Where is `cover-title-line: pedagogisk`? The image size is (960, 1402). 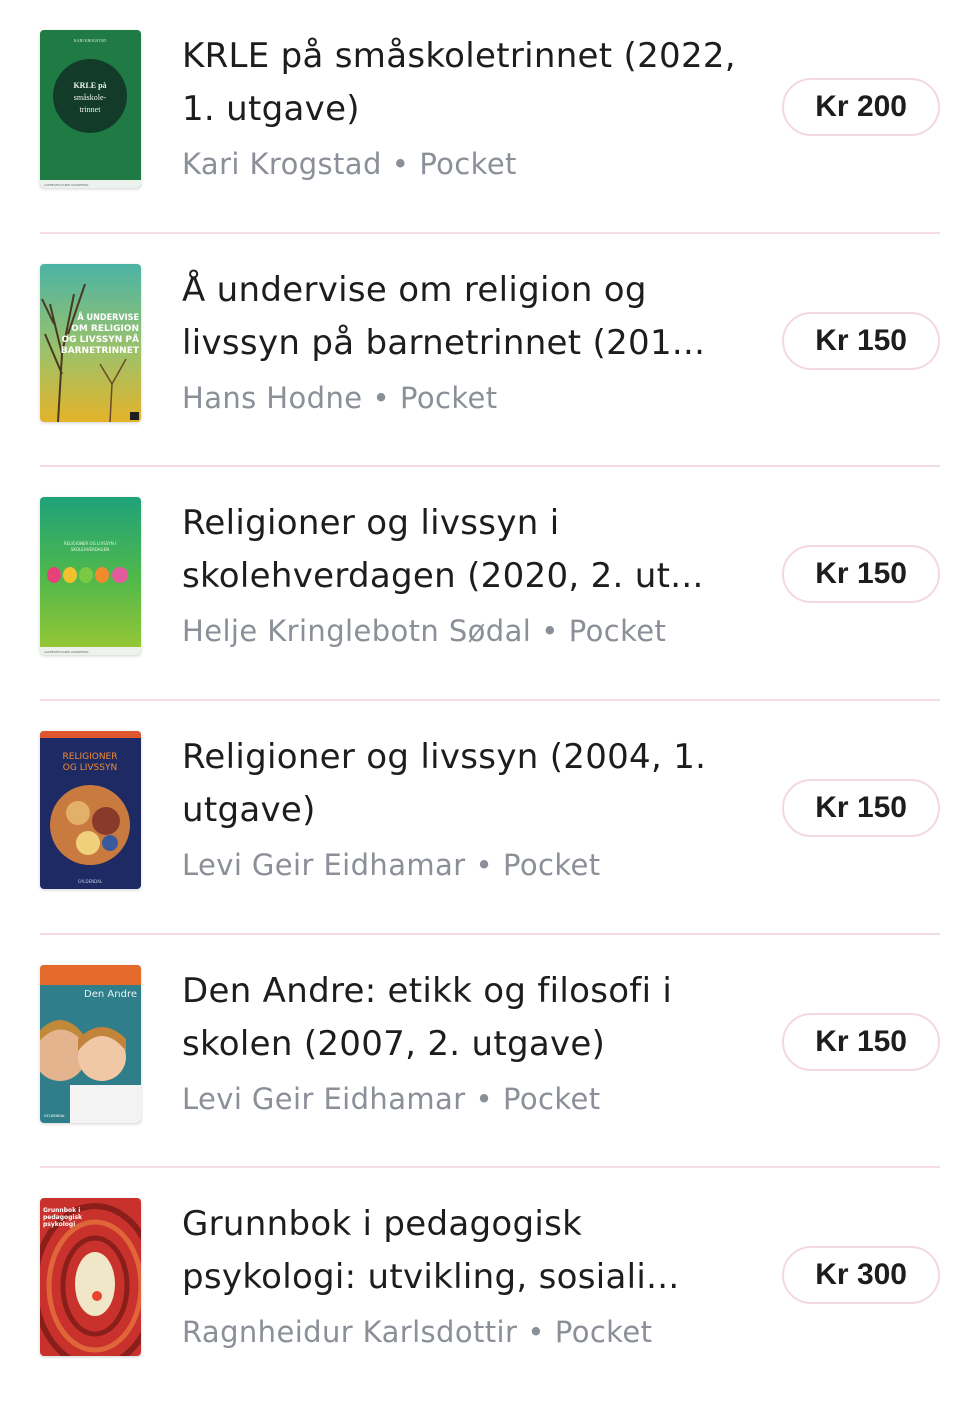 cover-title-line: pedagogisk is located at coordinates (63, 1217).